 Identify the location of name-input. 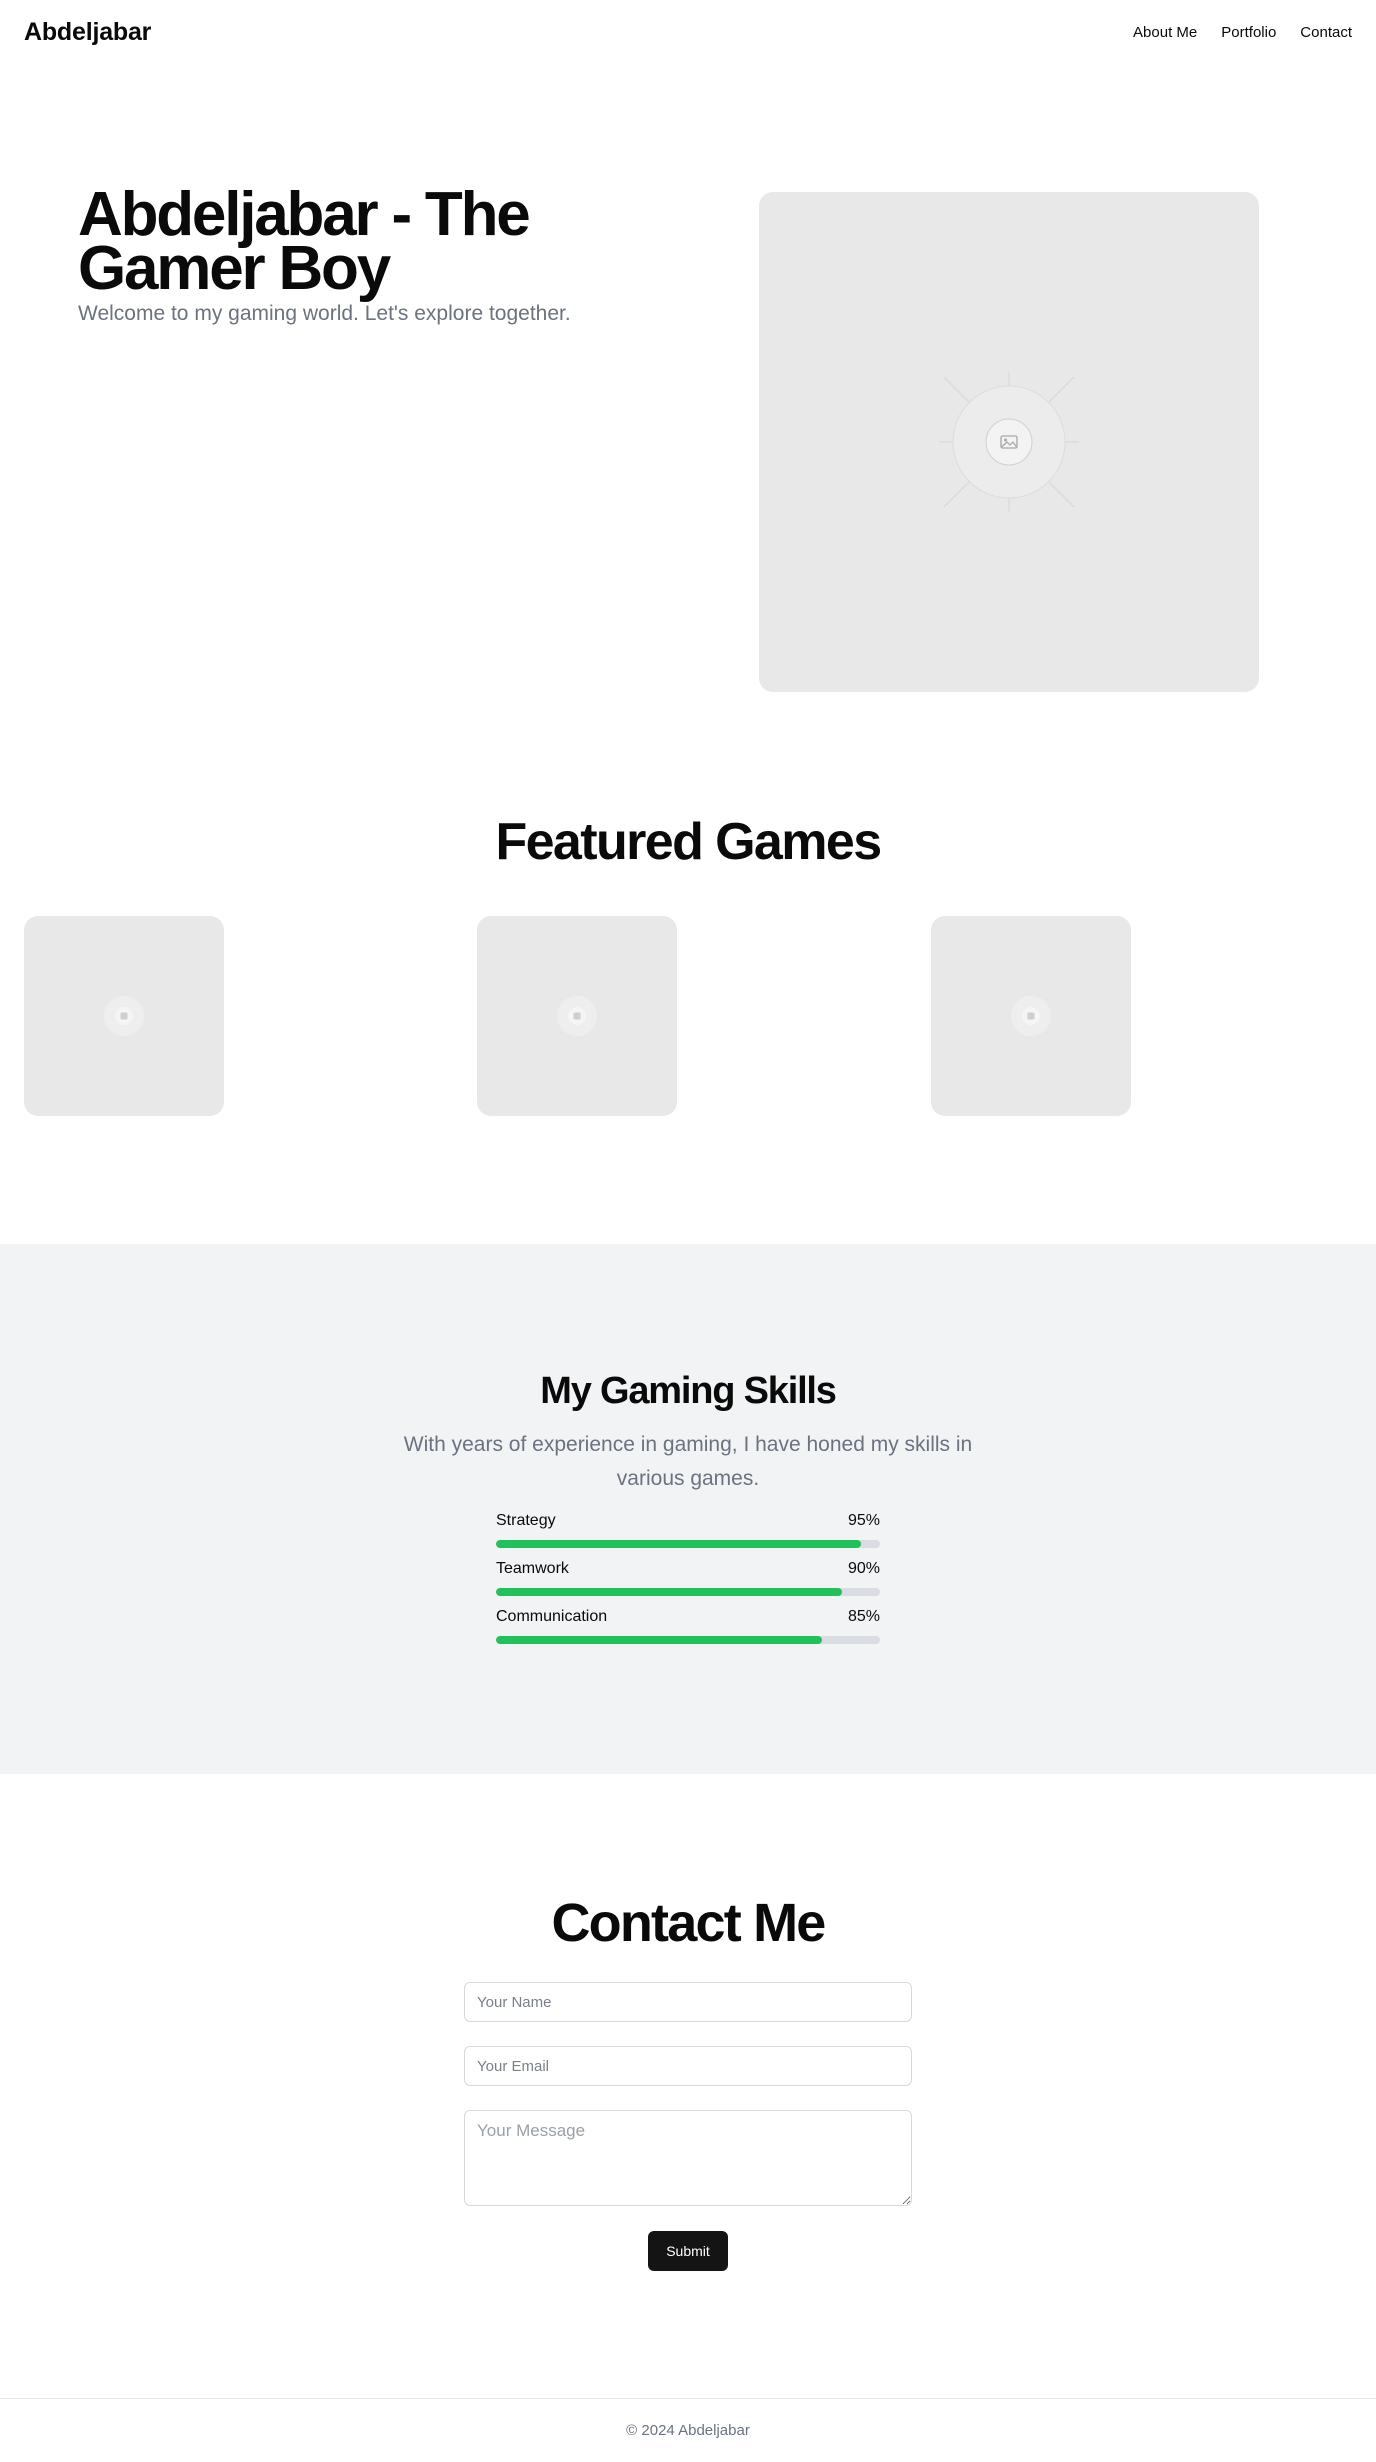
(688, 2002).